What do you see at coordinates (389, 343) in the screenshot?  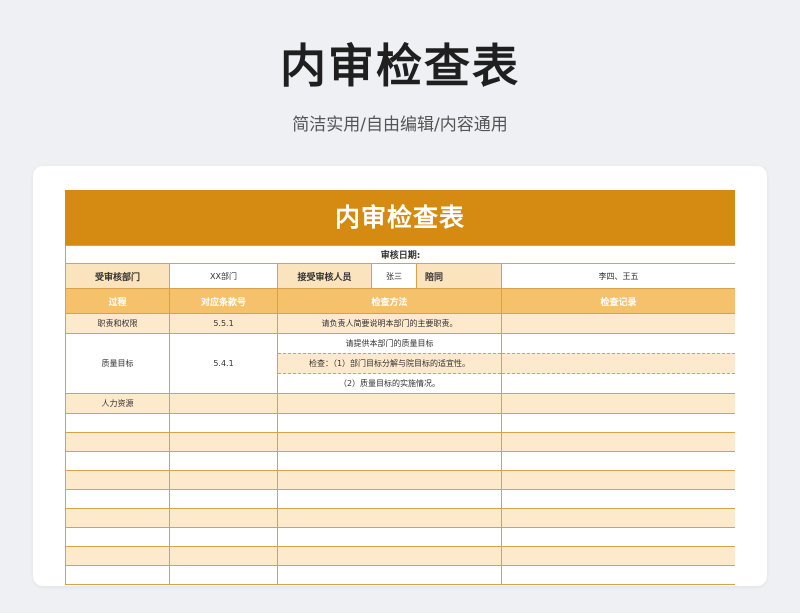 I see `method-line: 请提供本部门的质量目标` at bounding box center [389, 343].